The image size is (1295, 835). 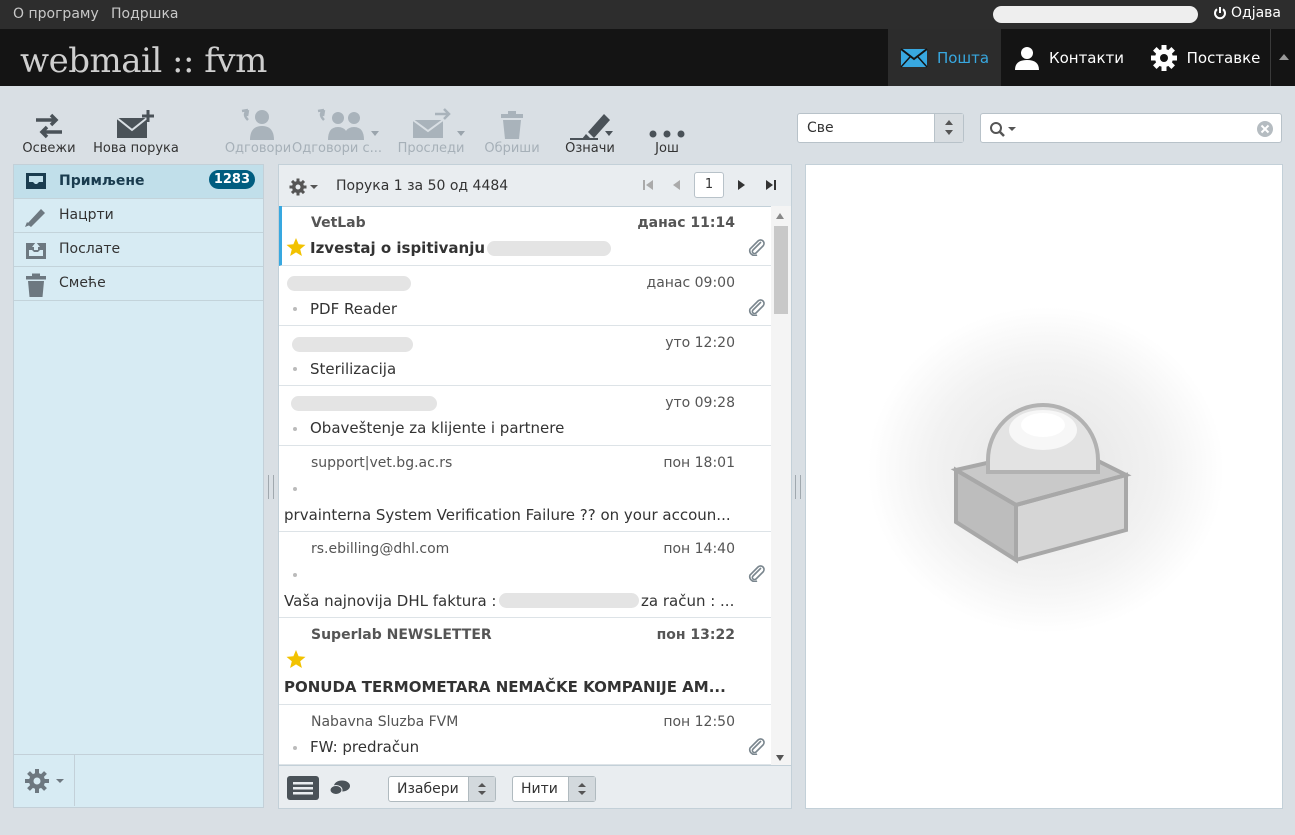 I want to click on list-view-icon, so click(x=303, y=788).